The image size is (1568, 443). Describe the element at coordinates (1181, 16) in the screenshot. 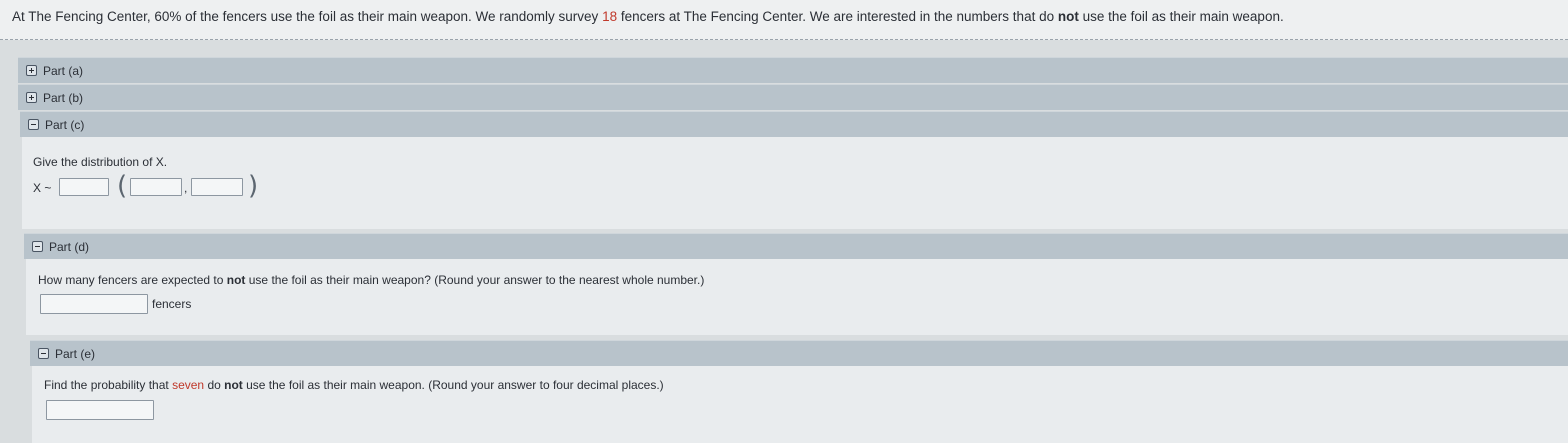

I see `problem-suffix: use the foil as their main weapon.` at that location.